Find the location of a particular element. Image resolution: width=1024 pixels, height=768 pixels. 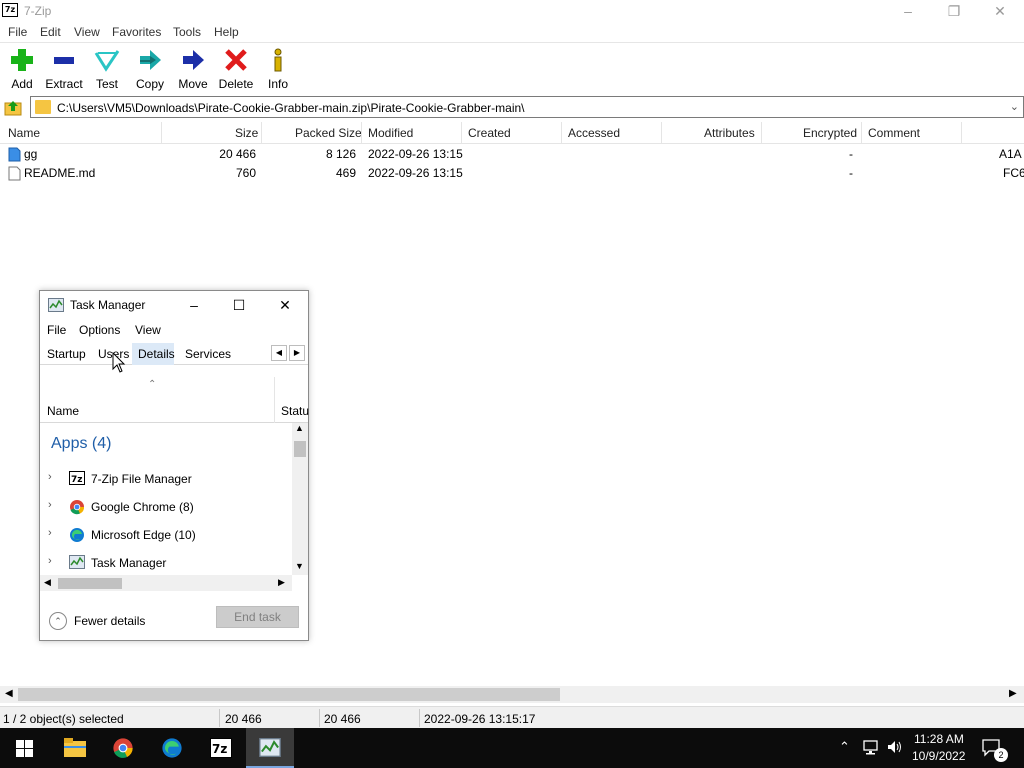

show-hidden-icons-chevron-icon: ⌃ is located at coordinates (844, 747).